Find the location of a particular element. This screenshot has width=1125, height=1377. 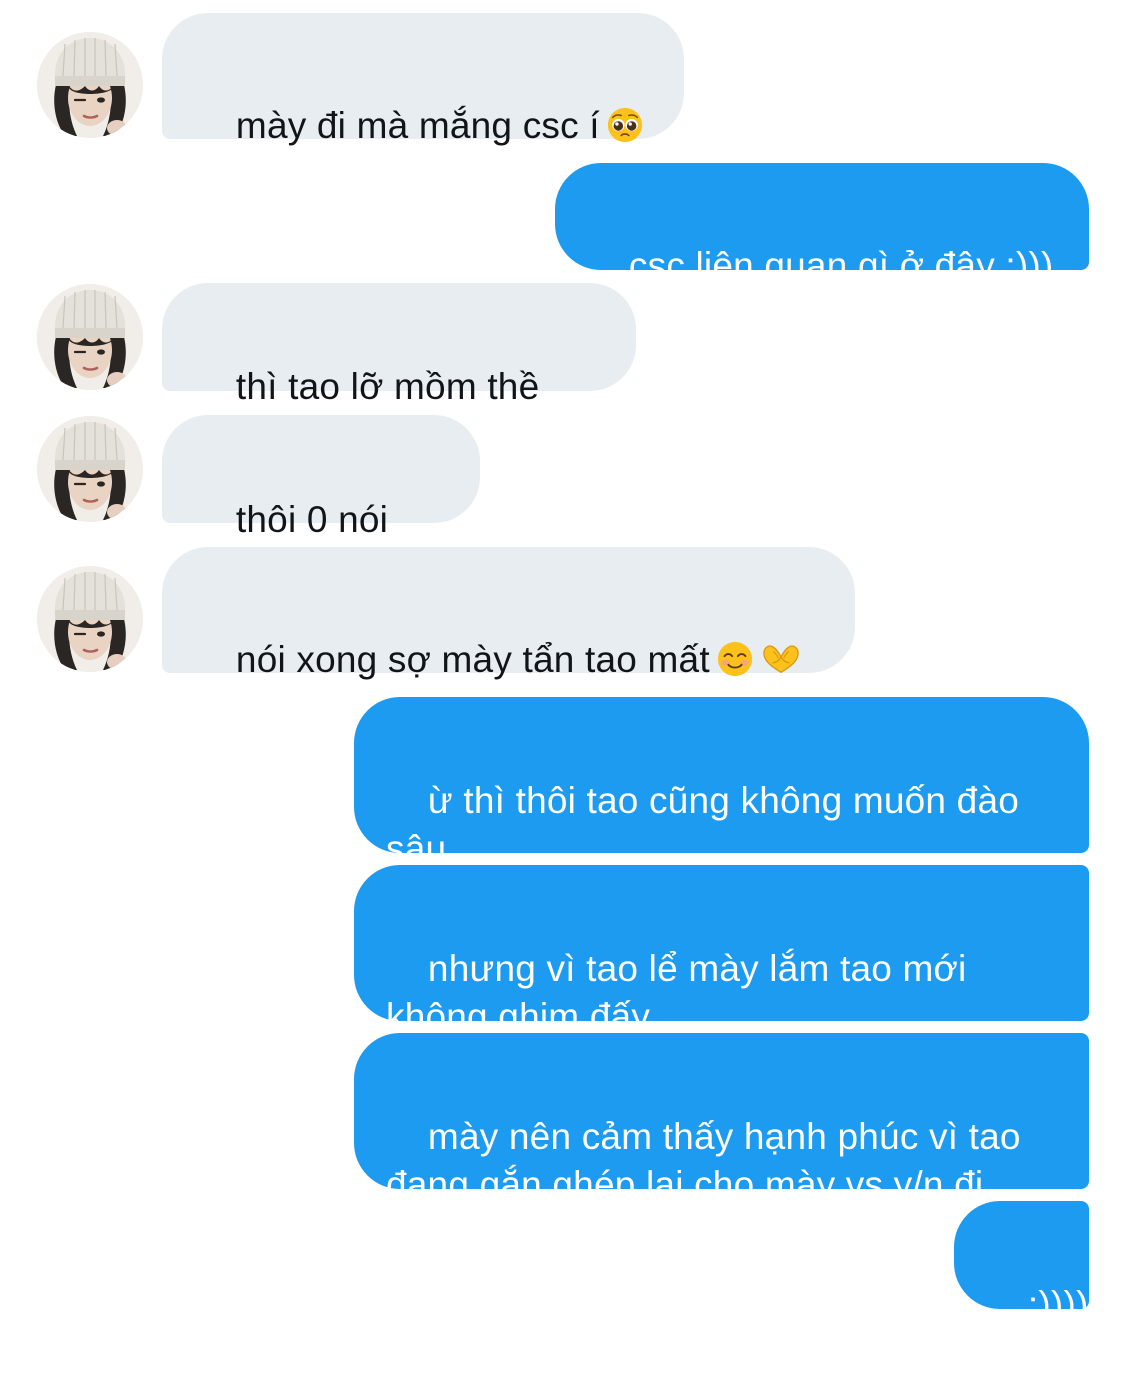

message-text: :)))) is located at coordinates (1058, 1304).